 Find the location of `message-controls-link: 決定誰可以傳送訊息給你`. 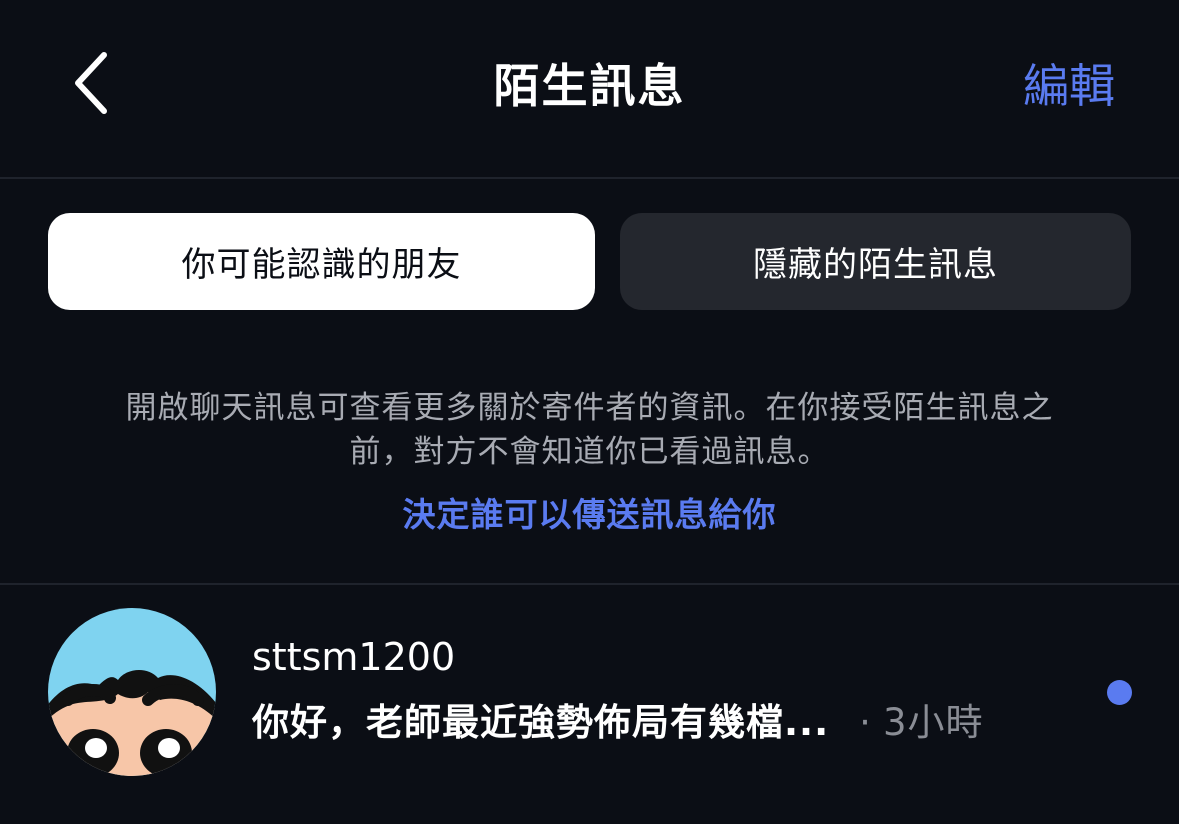

message-controls-link: 決定誰可以傳送訊息給你 is located at coordinates (589, 512).